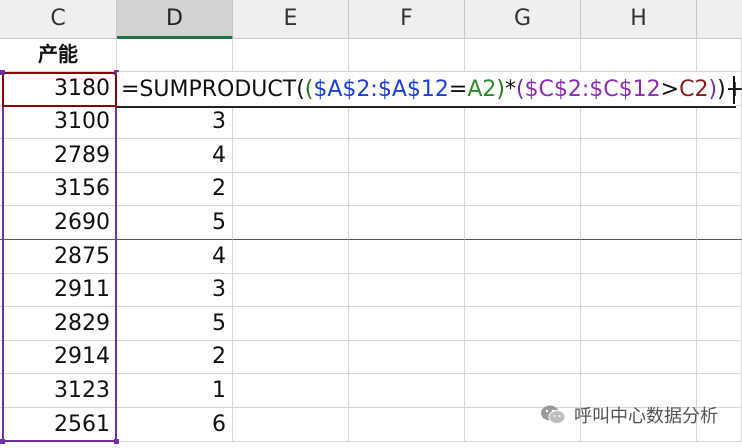 The width and height of the screenshot is (742, 448). Describe the element at coordinates (175, 357) in the screenshot. I see `cell-d10: 2` at that location.